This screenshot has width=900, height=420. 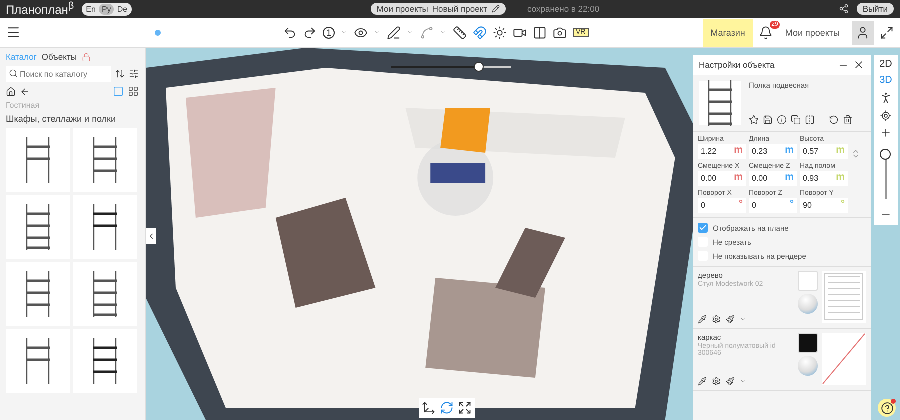 I want to click on walk-icon, so click(x=886, y=98).